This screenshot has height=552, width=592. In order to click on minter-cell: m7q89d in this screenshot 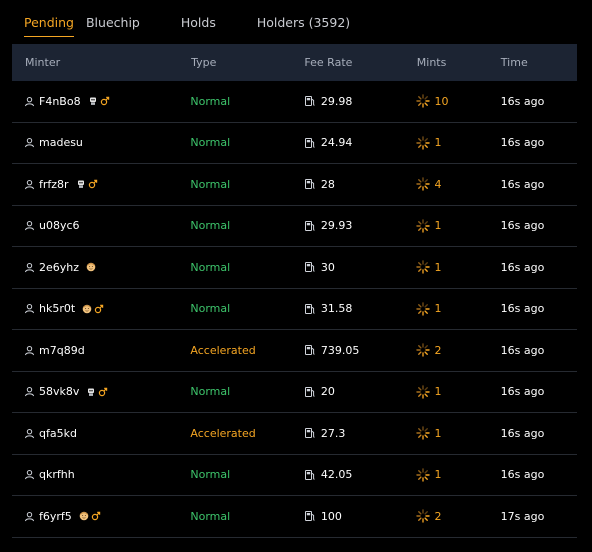, I will do `click(101, 350)`.